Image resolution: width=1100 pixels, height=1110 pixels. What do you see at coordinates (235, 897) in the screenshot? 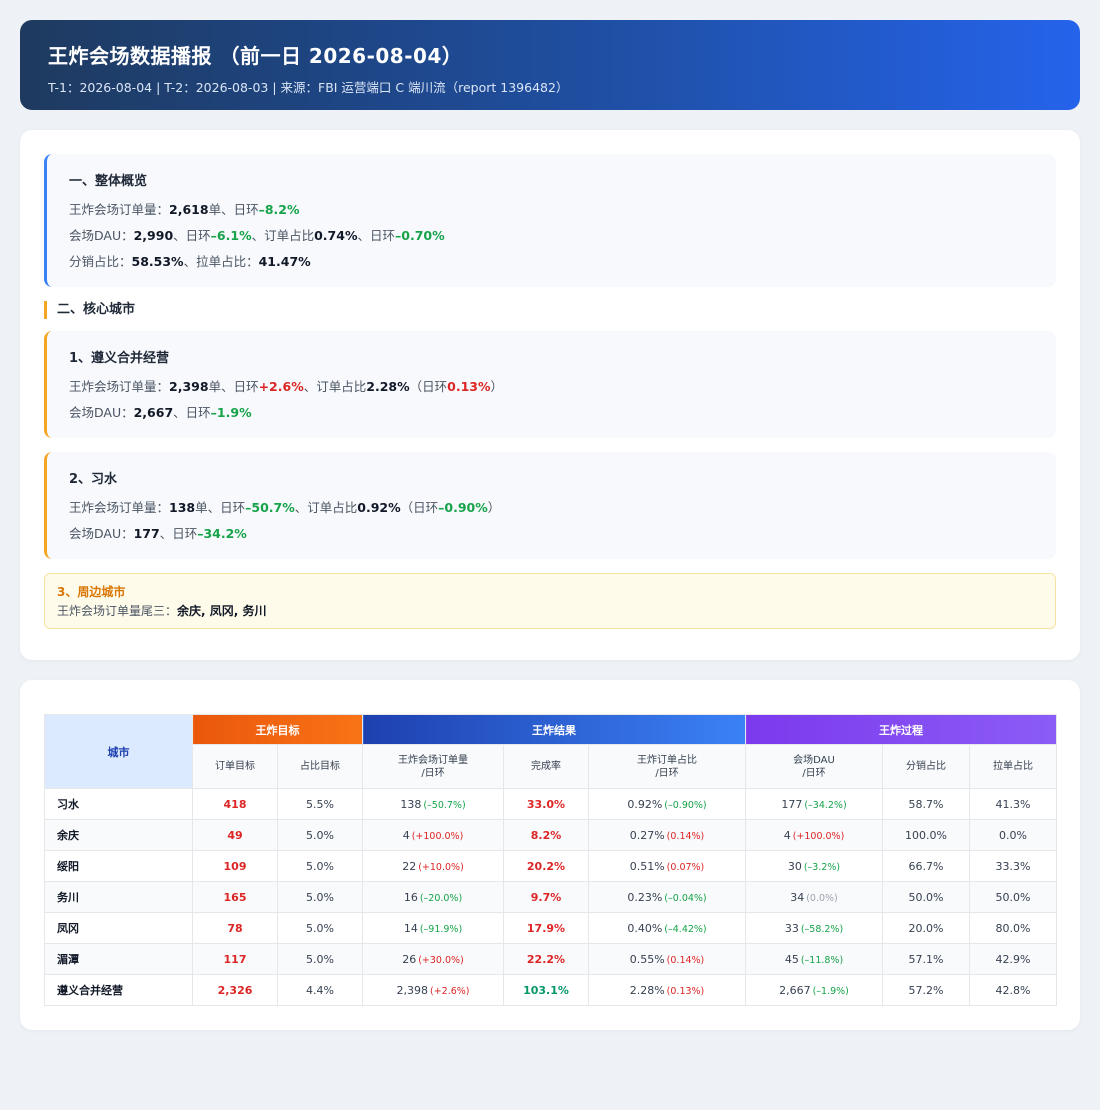
I see `order-target-cell-value: 165` at bounding box center [235, 897].